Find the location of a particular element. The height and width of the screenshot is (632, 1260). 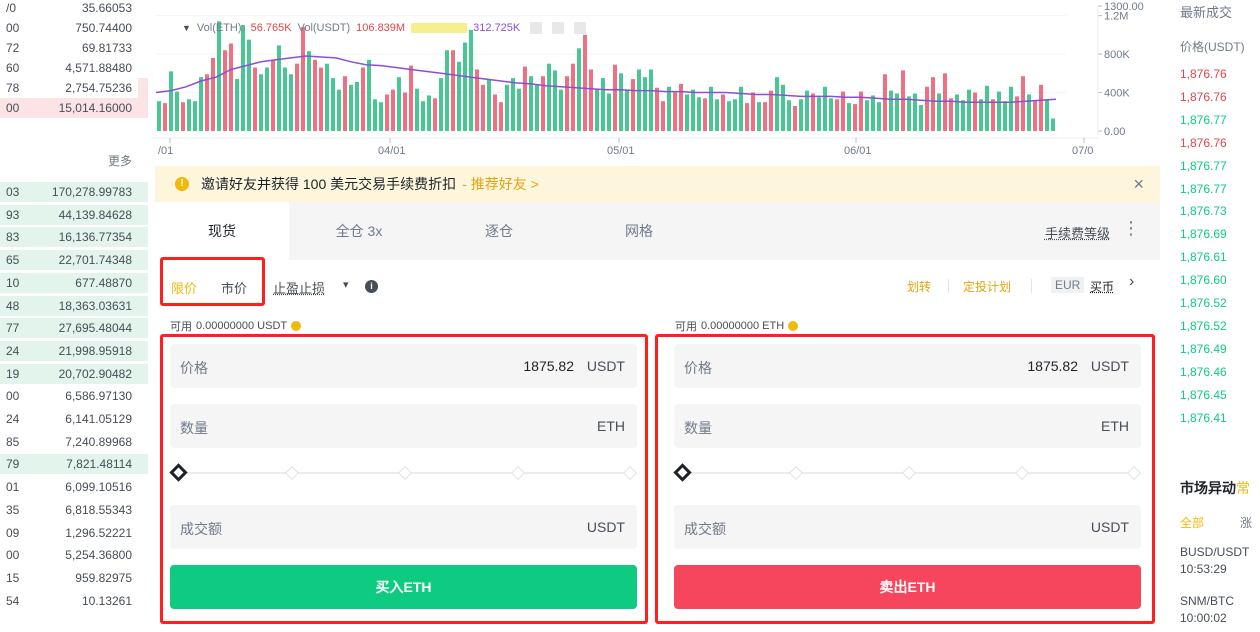

order-type-row: 限价 市价 止盈止损 ▾ i 划转 定投计划 EUR 买币 › is located at coordinates (657, 285).